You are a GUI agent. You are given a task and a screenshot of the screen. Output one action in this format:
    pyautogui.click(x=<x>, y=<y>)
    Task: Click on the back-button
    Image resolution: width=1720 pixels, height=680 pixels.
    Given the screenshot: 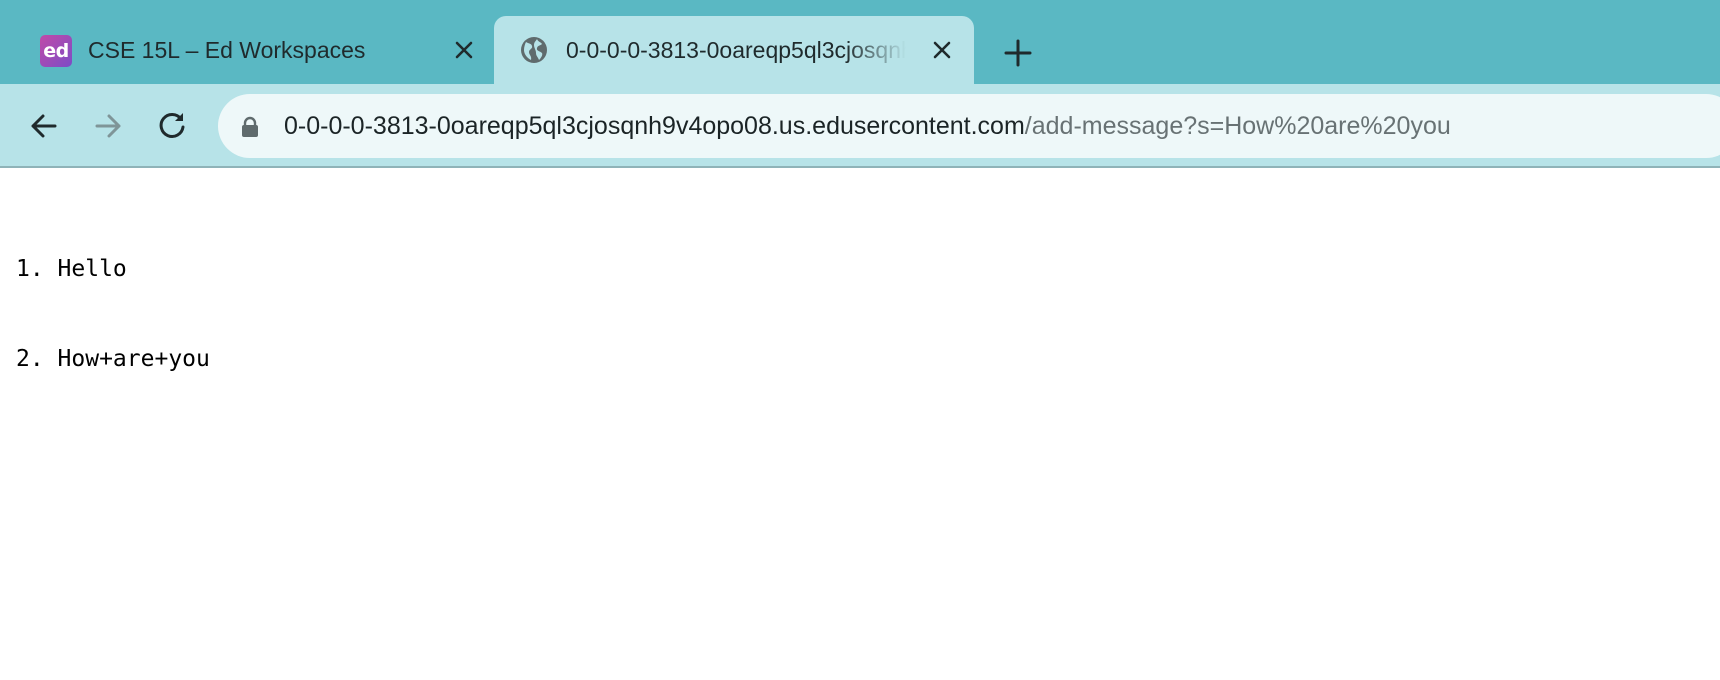 What is the action you would take?
    pyautogui.click(x=44, y=126)
    